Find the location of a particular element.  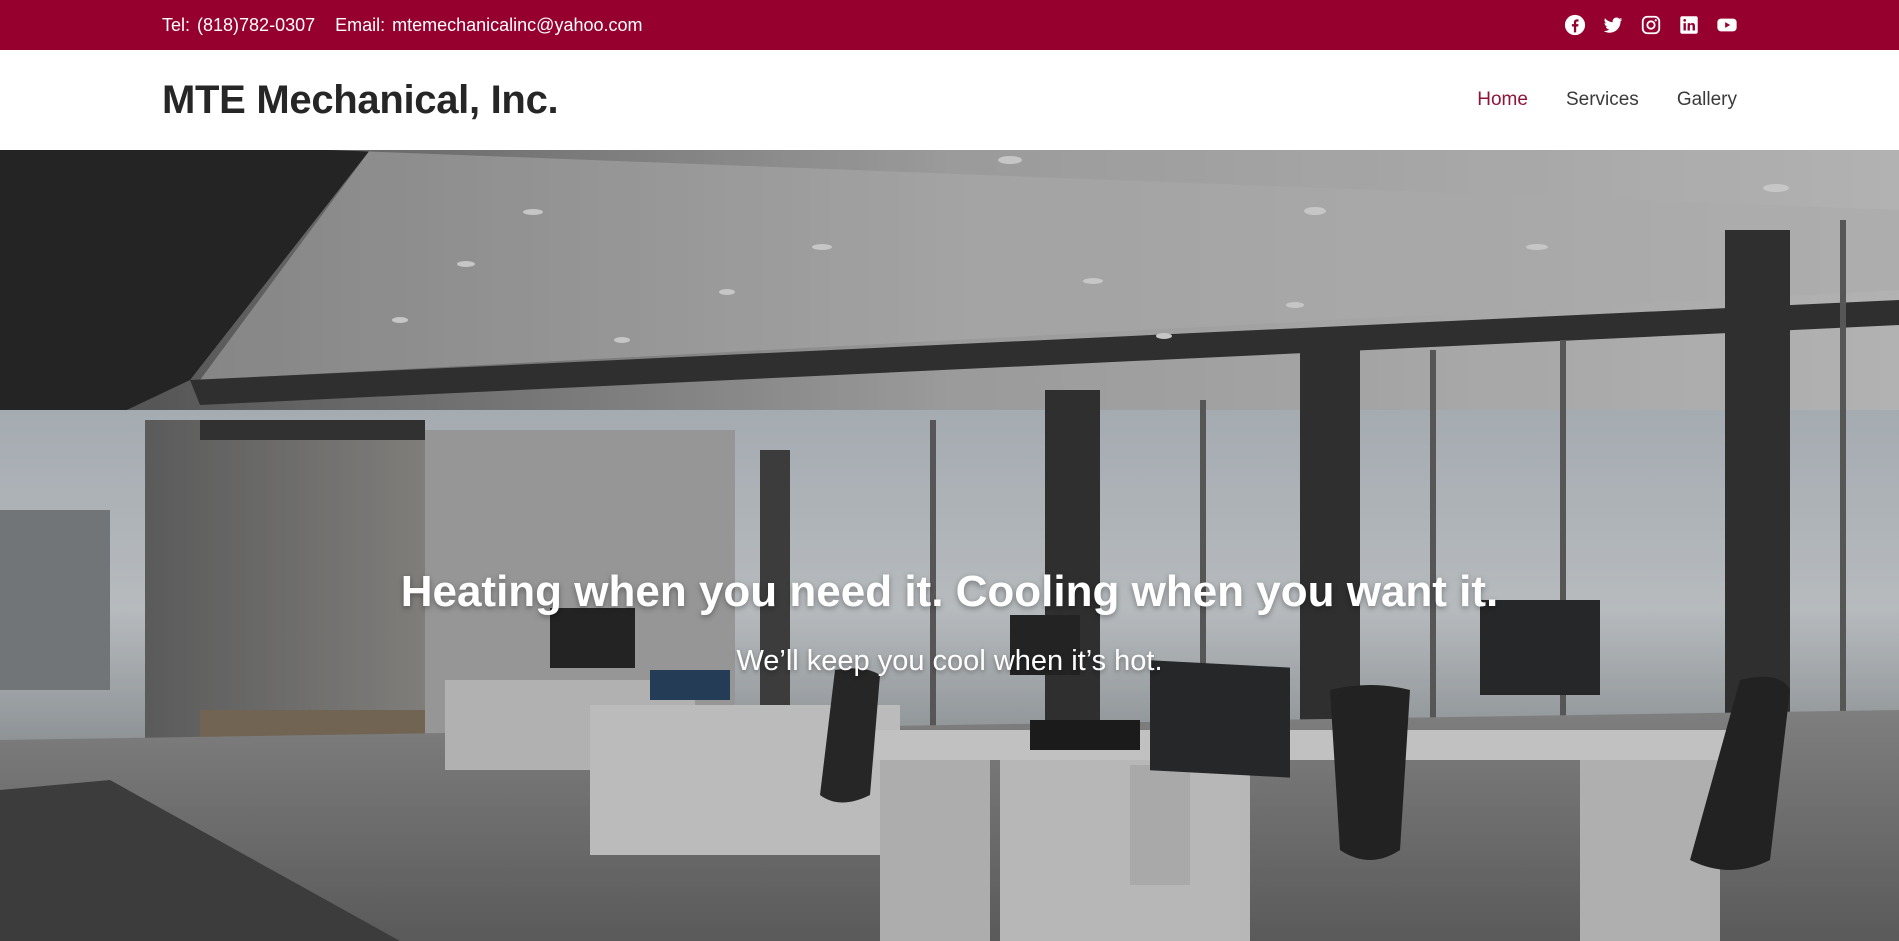

email-group: Email: mtemechanicalinc@yahoo.com is located at coordinates (488, 25).